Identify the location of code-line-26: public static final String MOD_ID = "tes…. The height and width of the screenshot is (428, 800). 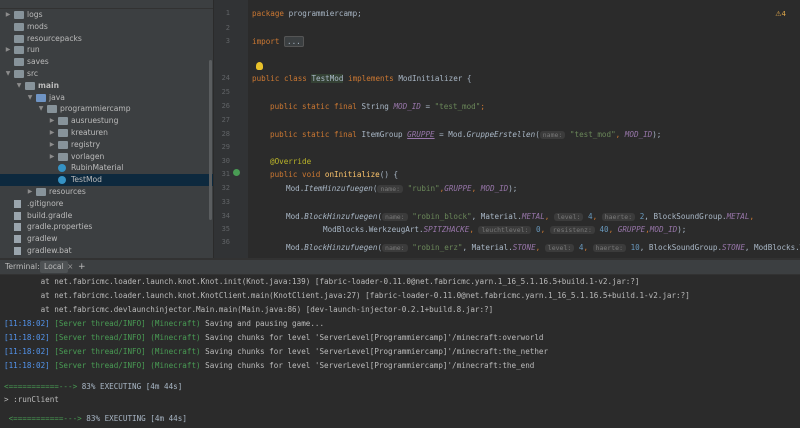
(377, 106).